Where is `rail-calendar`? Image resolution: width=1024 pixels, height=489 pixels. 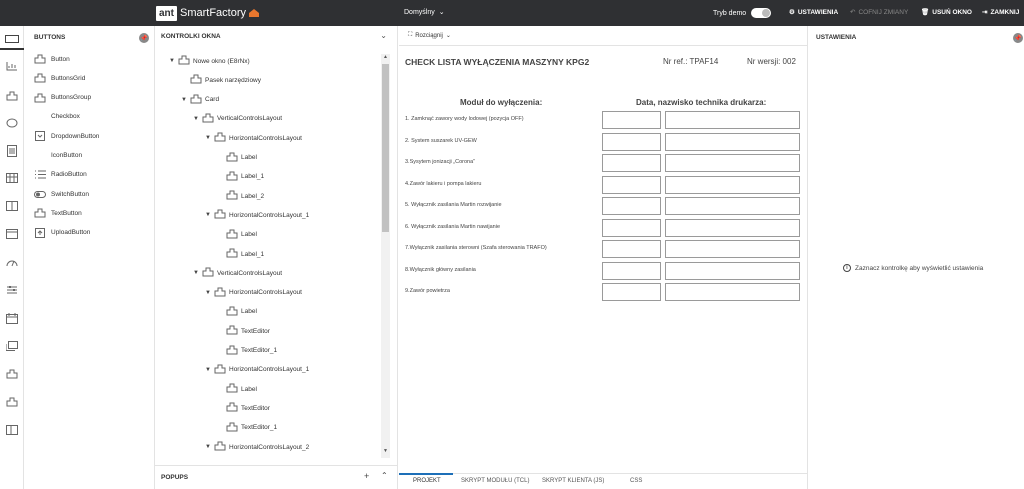 rail-calendar is located at coordinates (12, 318).